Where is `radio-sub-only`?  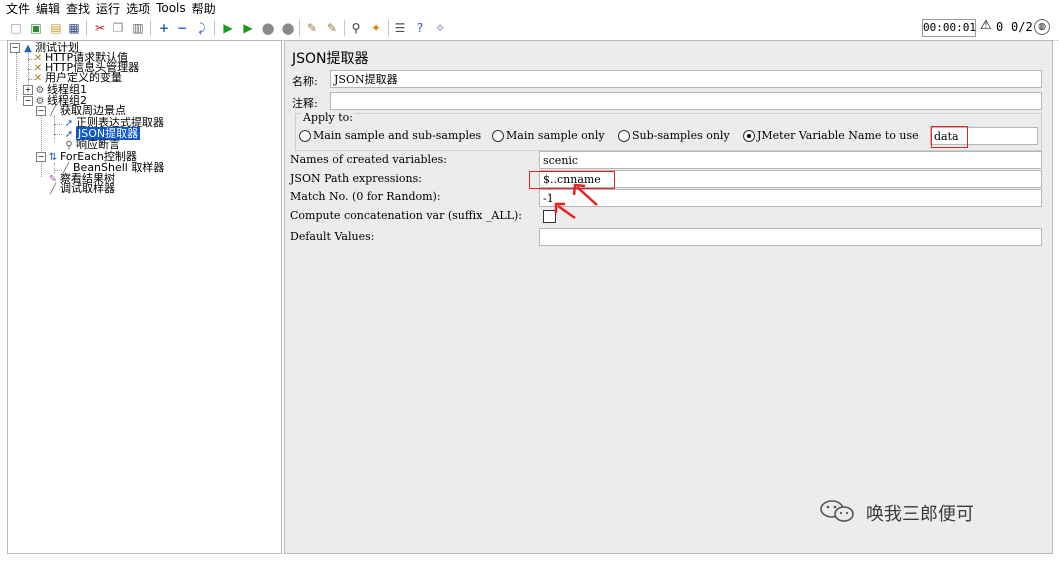
radio-sub-only is located at coordinates (624, 136).